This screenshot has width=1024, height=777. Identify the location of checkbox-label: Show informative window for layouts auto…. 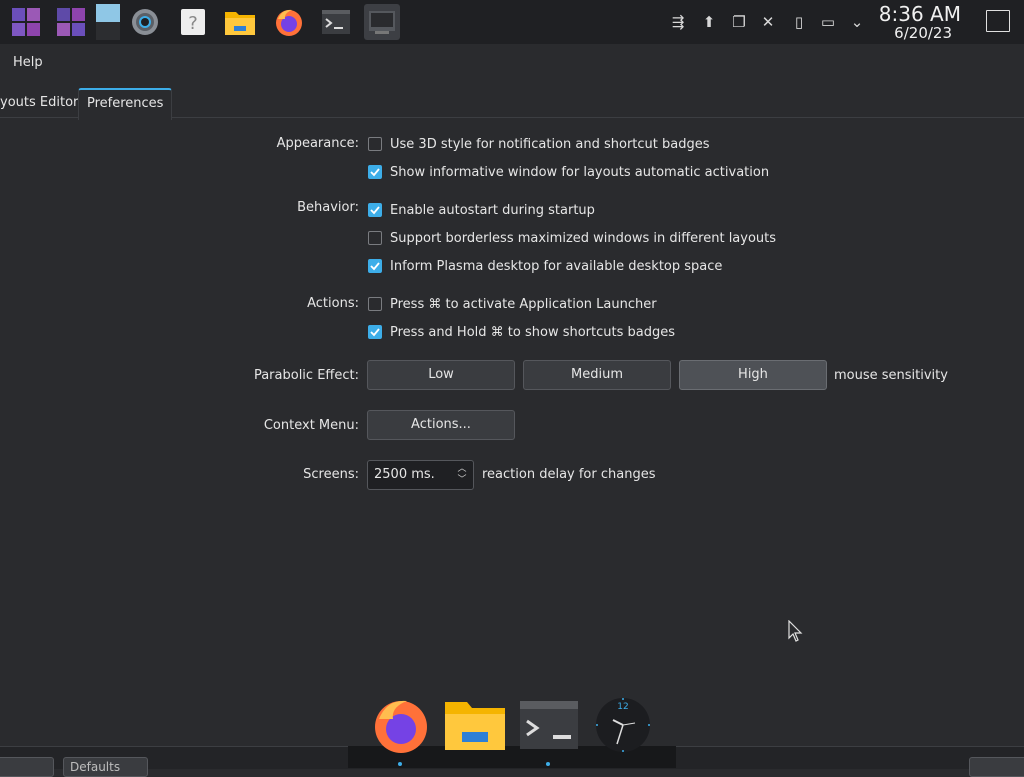
(580, 172).